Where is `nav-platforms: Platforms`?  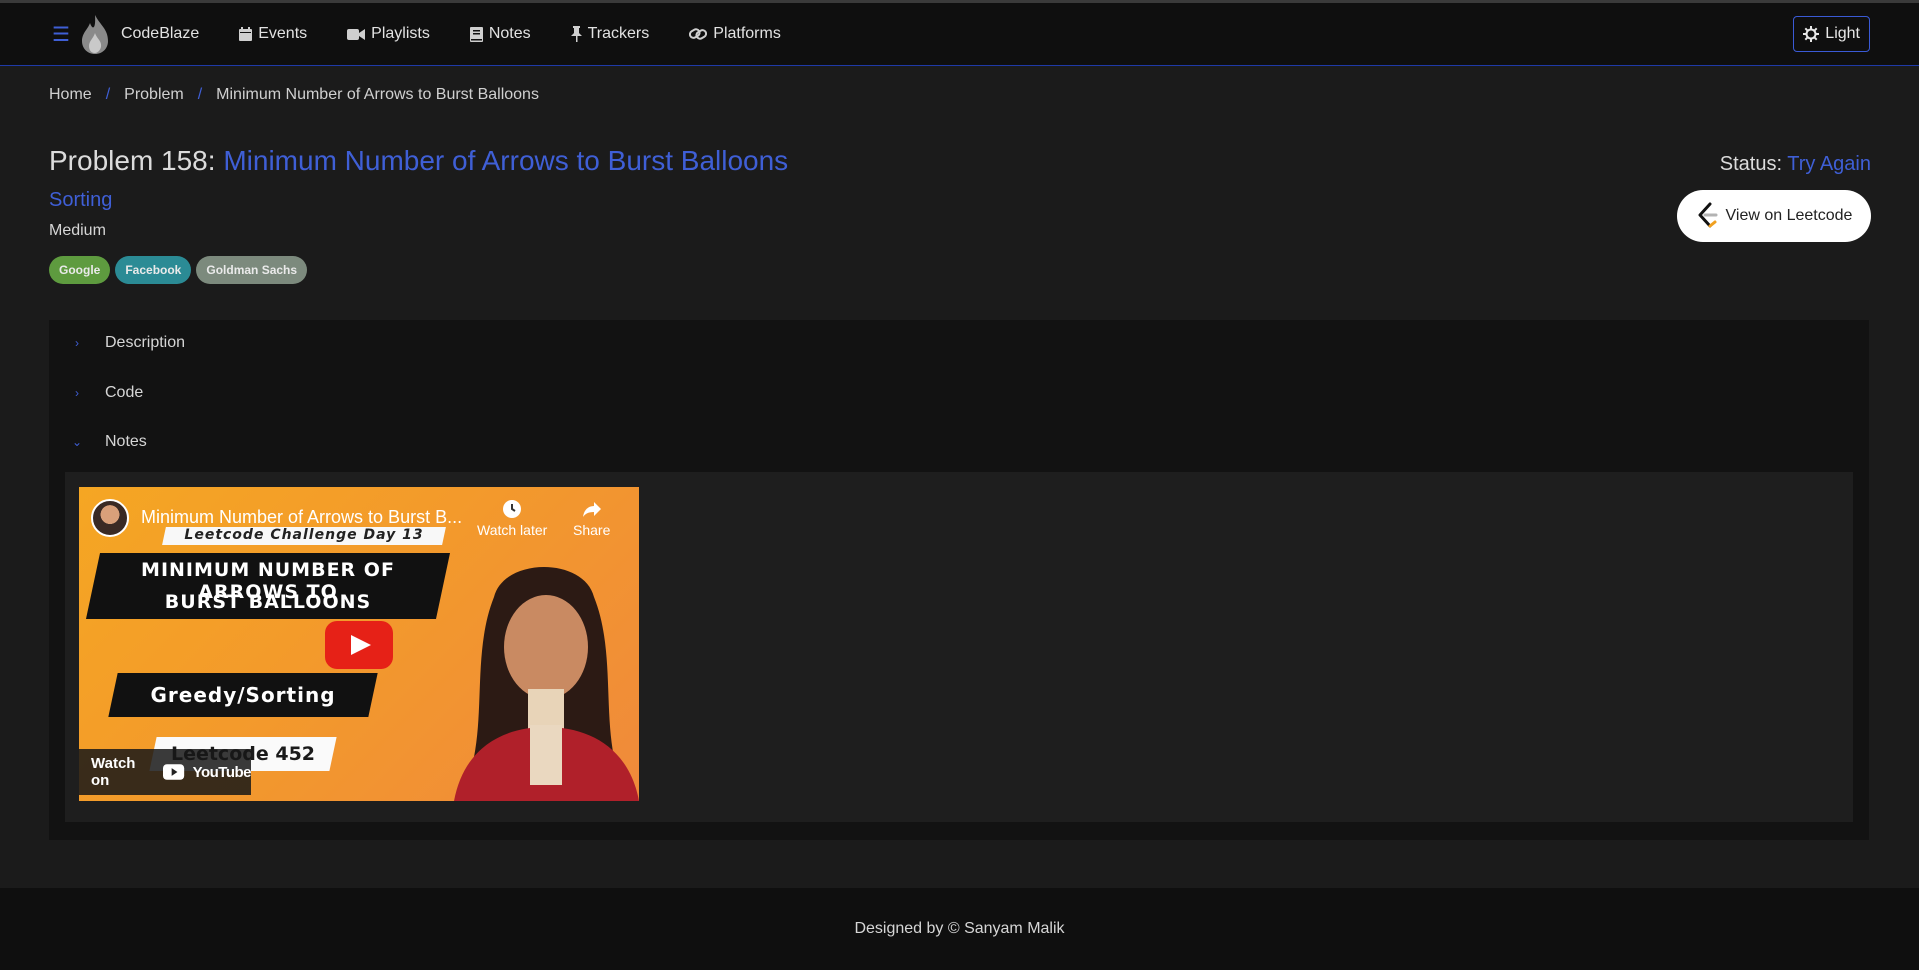
nav-platforms: Platforms is located at coordinates (735, 34).